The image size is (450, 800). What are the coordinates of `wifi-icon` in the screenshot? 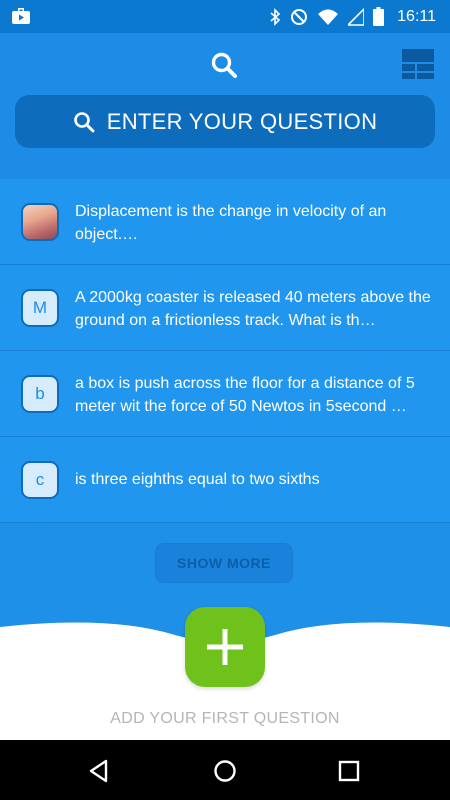 It's located at (328, 17).